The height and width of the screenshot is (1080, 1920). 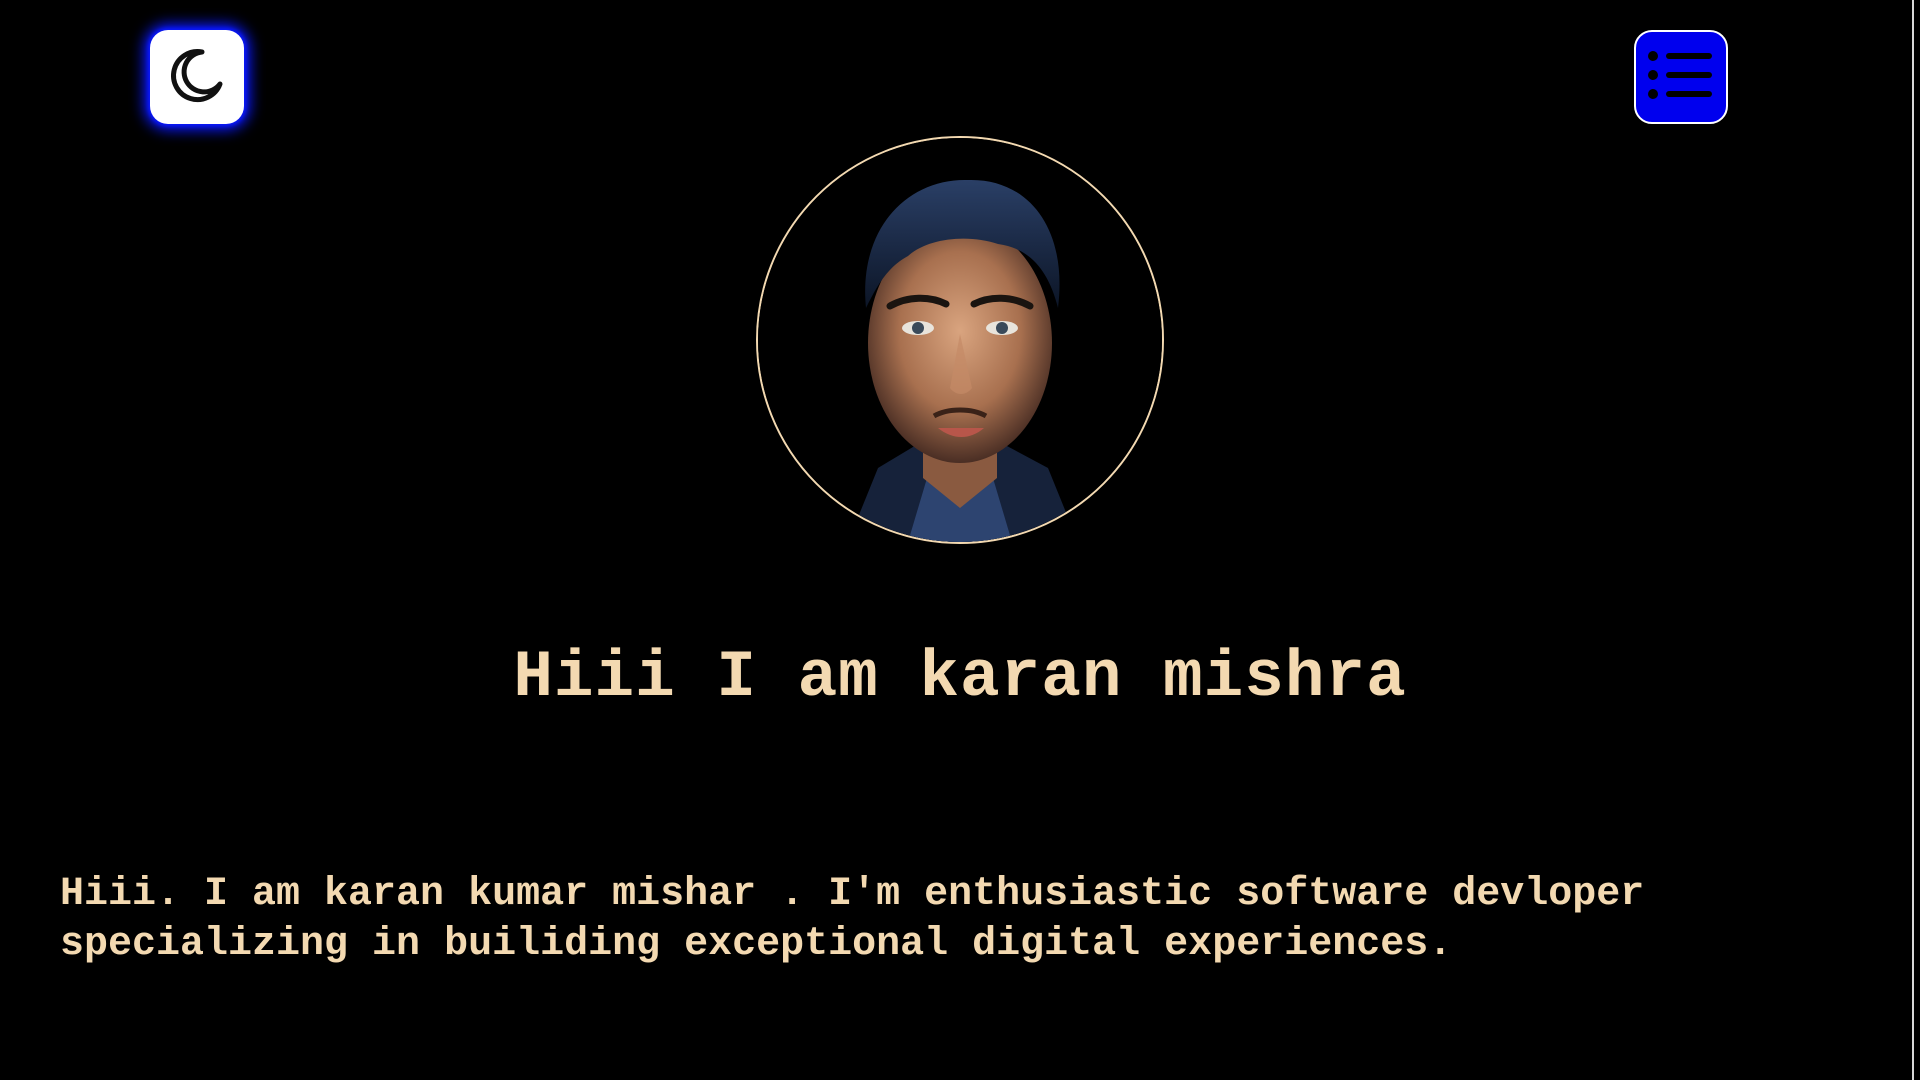 What do you see at coordinates (960, 677) in the screenshot?
I see `page-title: Hiii I am karan mishra` at bounding box center [960, 677].